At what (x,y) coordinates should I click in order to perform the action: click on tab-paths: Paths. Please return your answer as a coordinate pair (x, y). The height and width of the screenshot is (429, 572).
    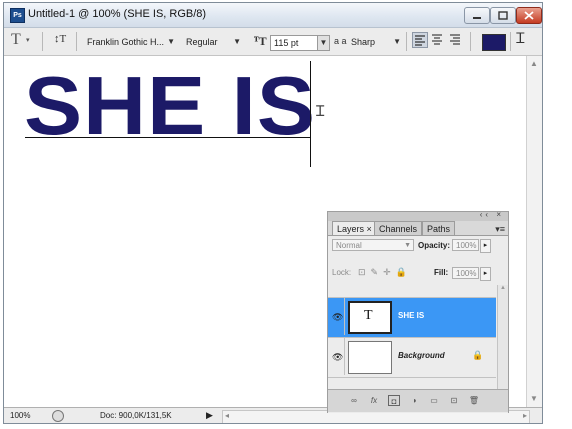
    Looking at the image, I should click on (439, 228).